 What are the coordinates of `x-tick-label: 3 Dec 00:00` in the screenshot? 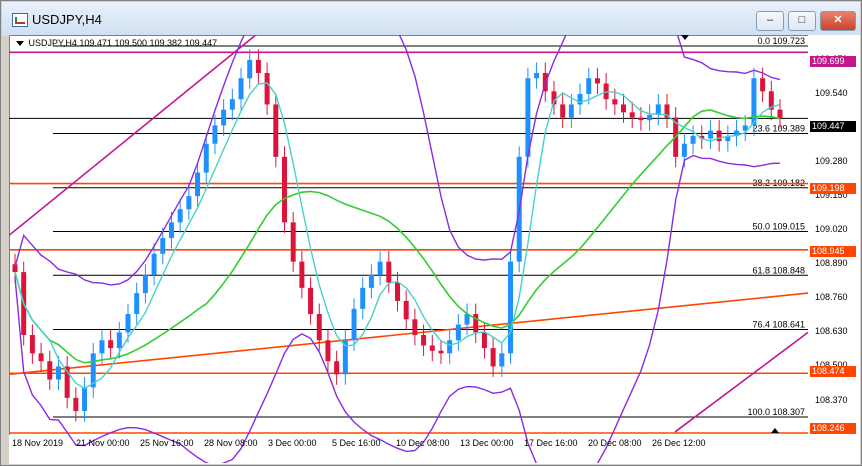 It's located at (292, 443).